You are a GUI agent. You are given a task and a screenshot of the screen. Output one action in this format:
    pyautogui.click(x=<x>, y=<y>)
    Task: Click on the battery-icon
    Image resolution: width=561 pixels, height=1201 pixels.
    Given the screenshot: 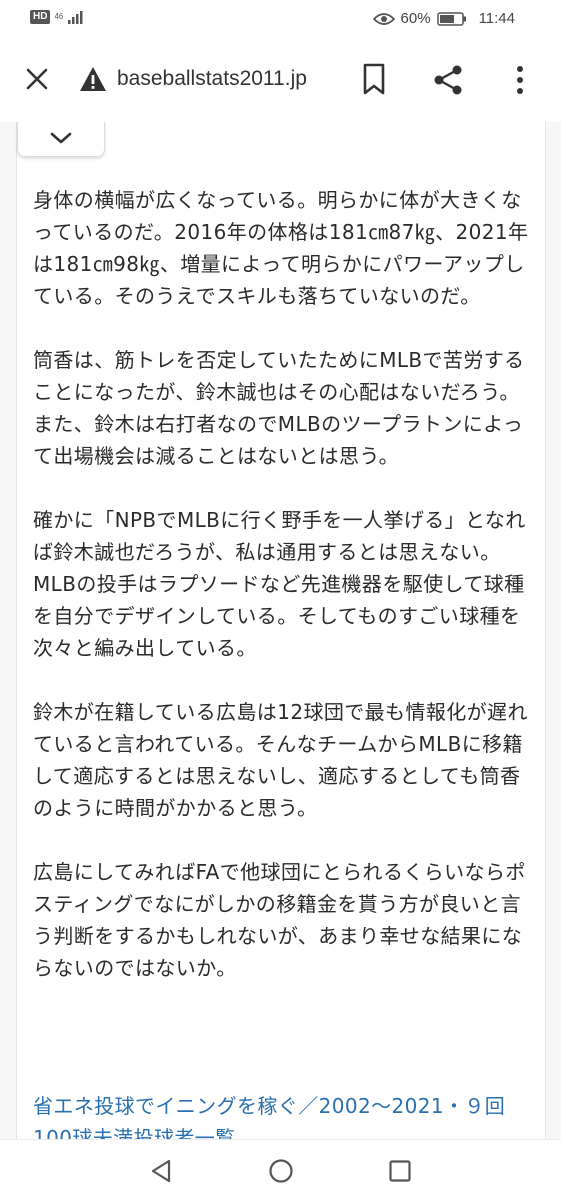 What is the action you would take?
    pyautogui.click(x=451, y=18)
    